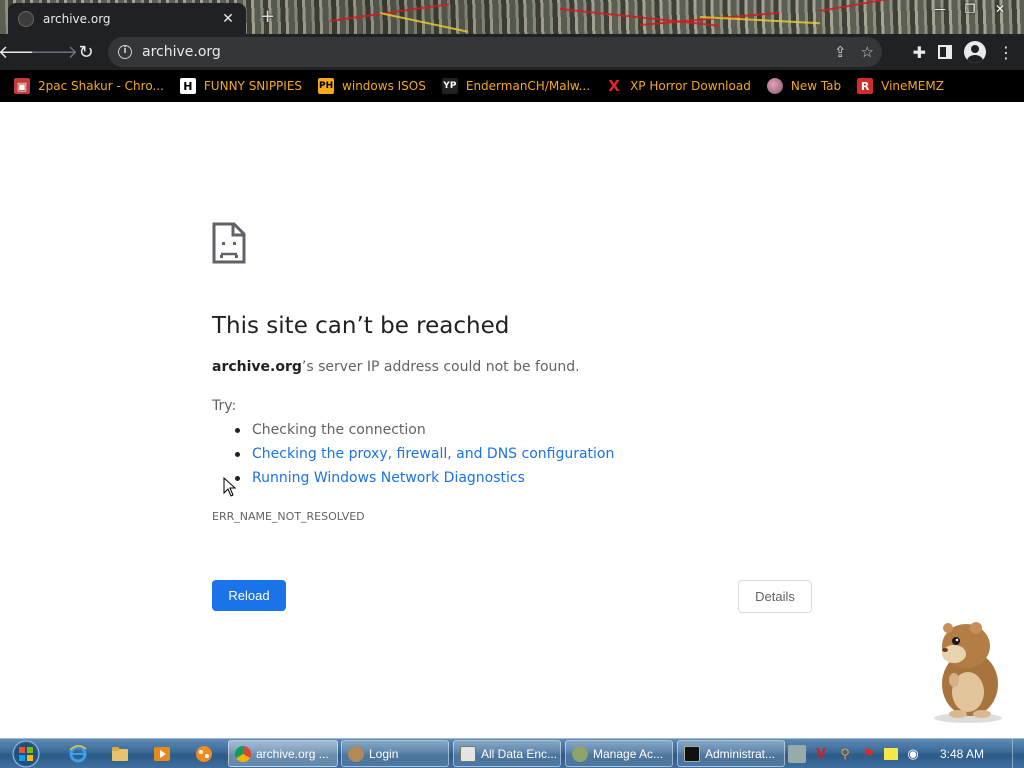 The width and height of the screenshot is (1024, 768). I want to click on new-tab-button: +, so click(267, 16).